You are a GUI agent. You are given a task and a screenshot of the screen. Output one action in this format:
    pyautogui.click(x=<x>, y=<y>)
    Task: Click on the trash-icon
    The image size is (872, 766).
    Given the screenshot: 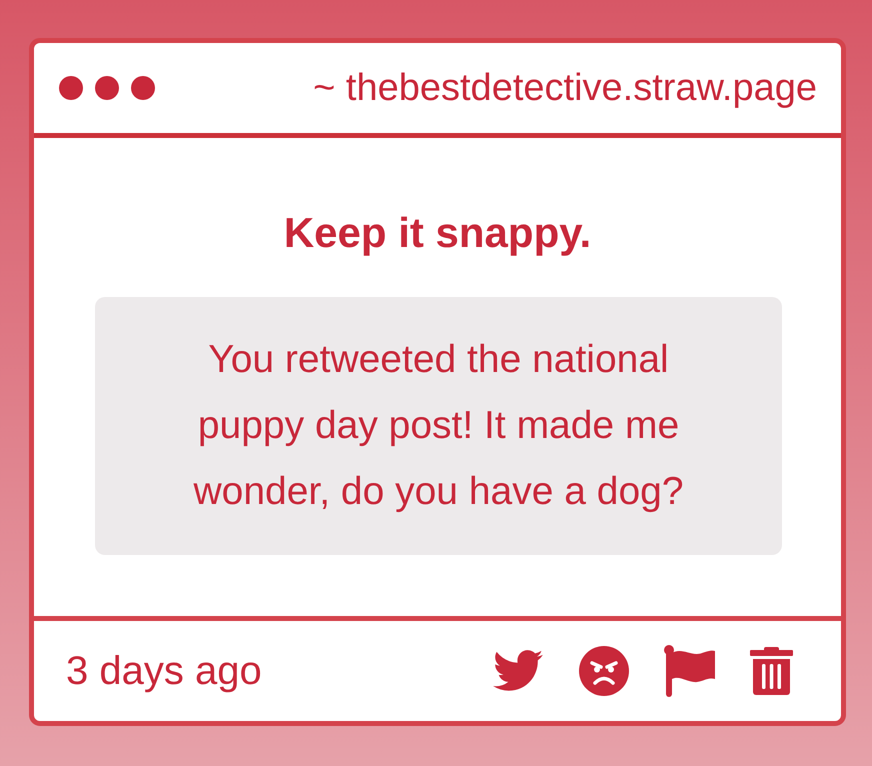 What is the action you would take?
    pyautogui.click(x=771, y=671)
    